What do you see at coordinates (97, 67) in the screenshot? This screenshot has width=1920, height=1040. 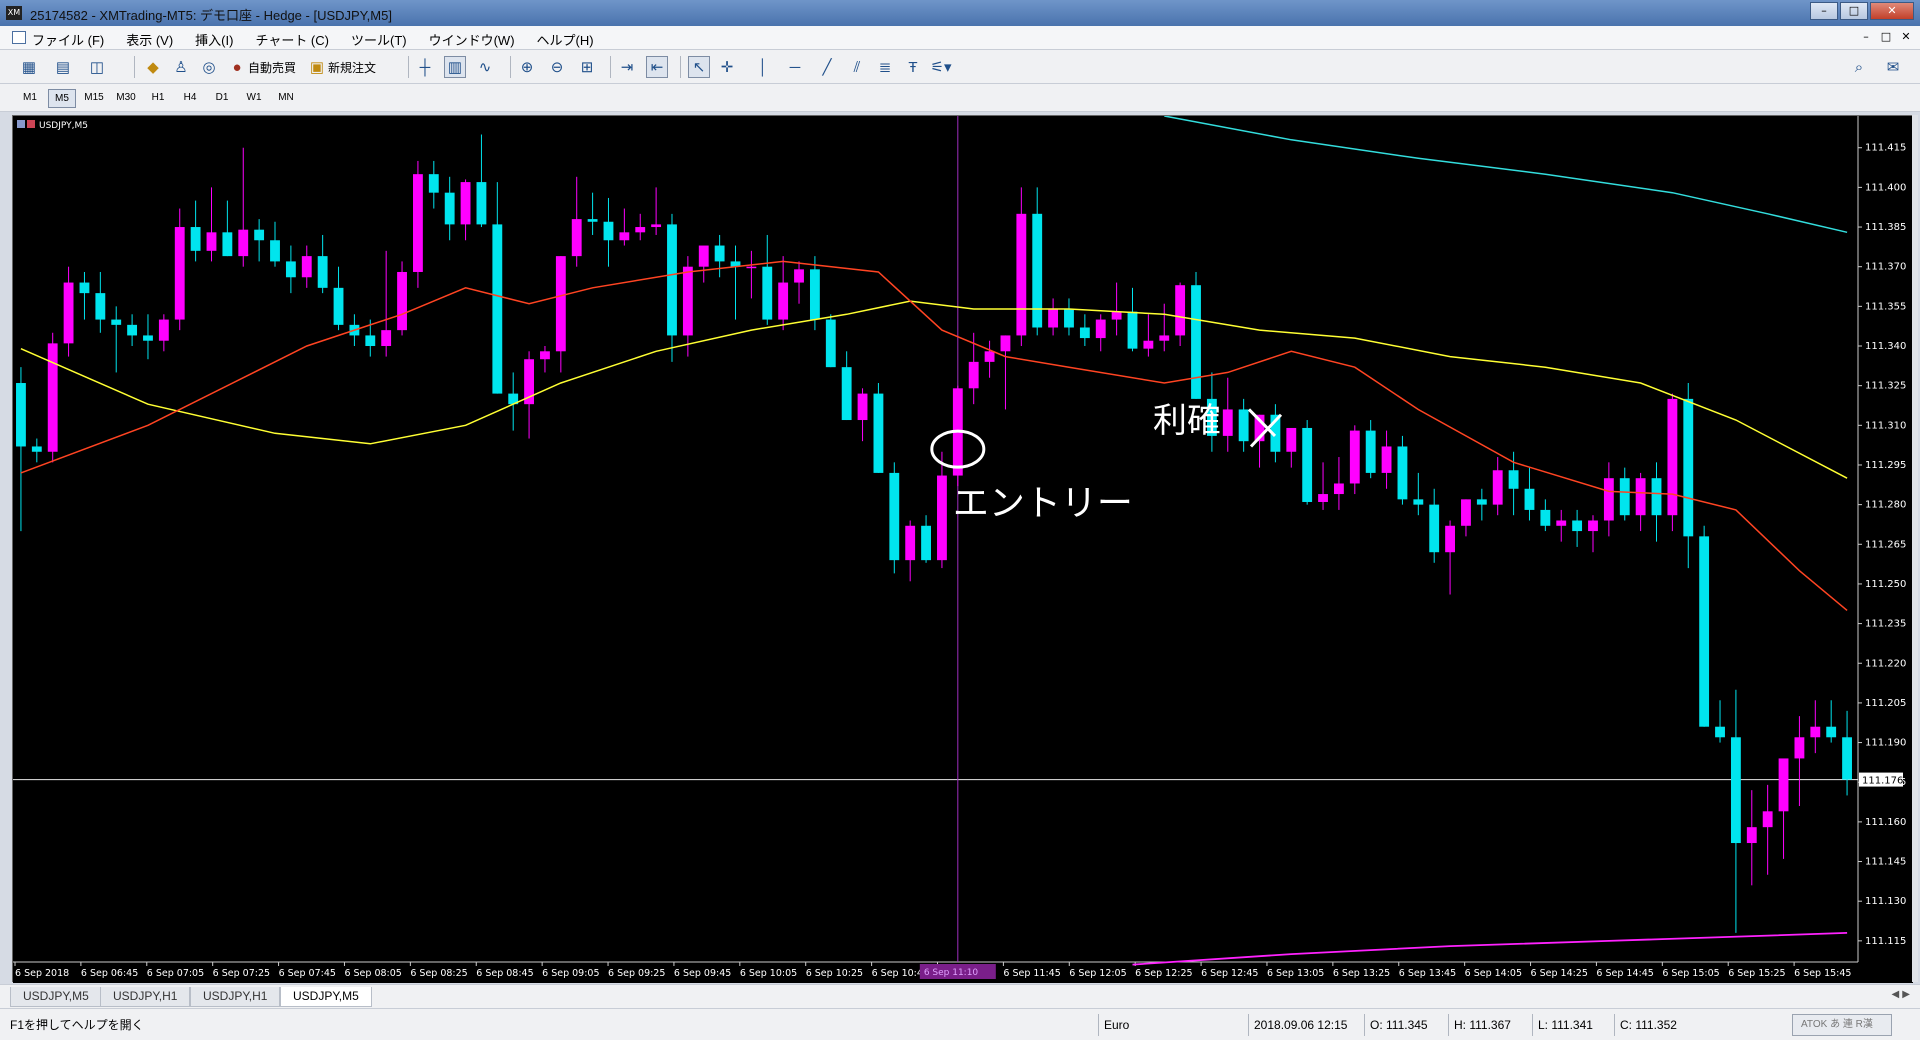 I see `market-watch-icon: ◫` at bounding box center [97, 67].